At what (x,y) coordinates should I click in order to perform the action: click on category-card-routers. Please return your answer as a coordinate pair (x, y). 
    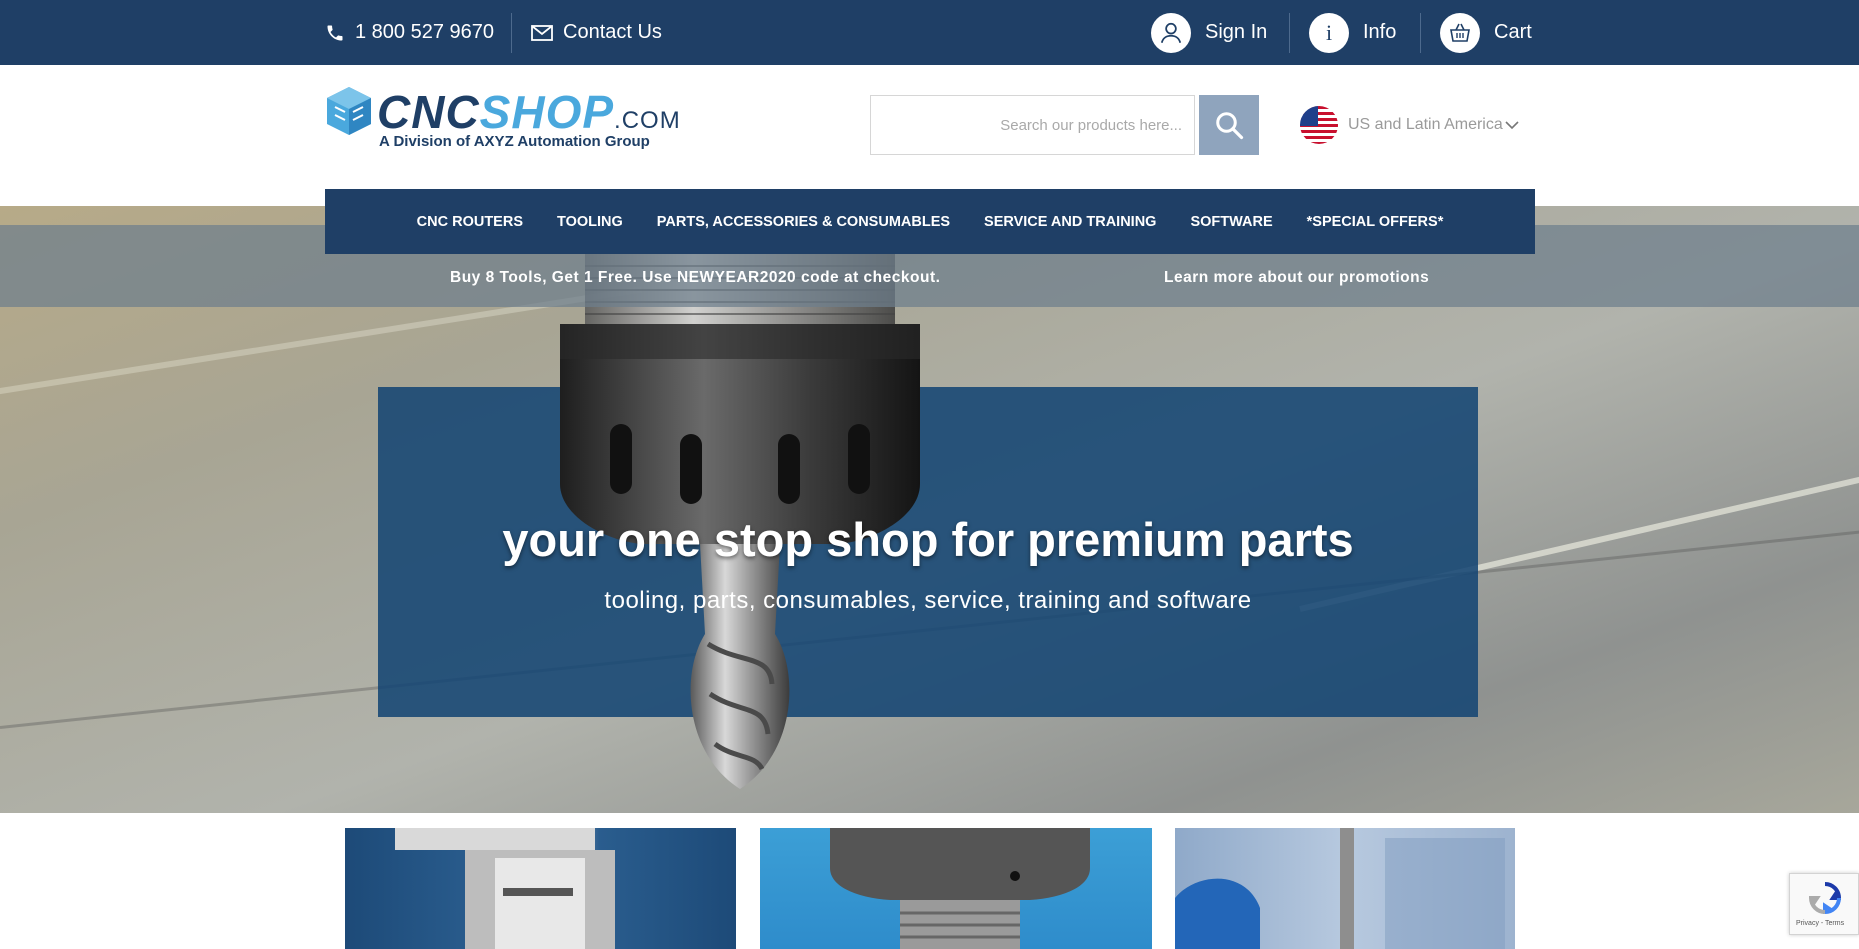
    Looking at the image, I should click on (540, 888).